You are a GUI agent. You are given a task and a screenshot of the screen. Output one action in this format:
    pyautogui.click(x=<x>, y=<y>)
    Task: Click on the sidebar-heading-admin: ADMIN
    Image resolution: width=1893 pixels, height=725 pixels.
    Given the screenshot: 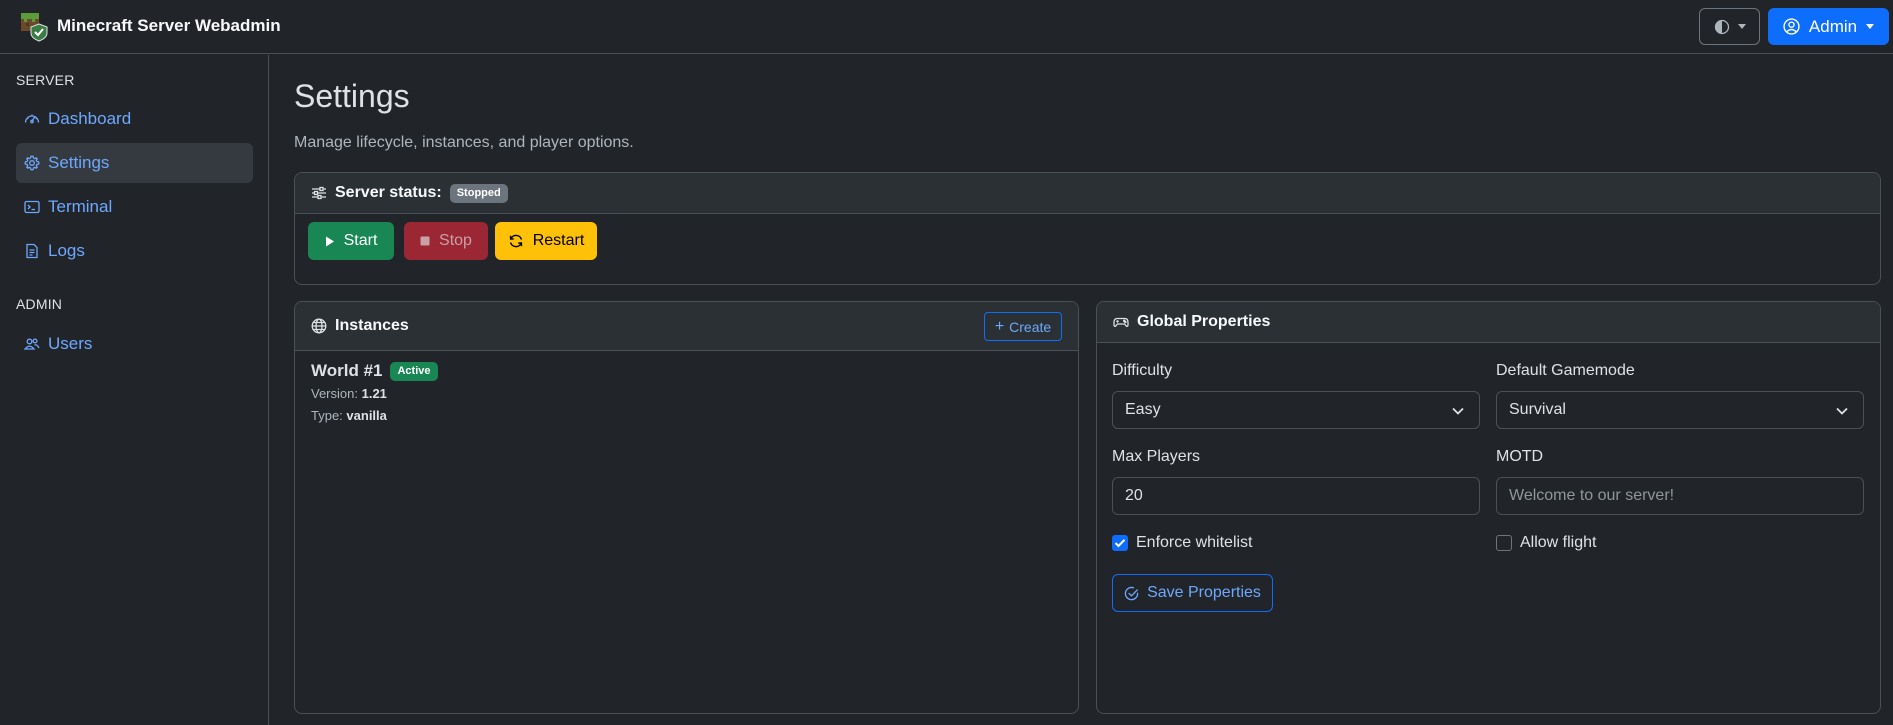 What is the action you would take?
    pyautogui.click(x=39, y=304)
    